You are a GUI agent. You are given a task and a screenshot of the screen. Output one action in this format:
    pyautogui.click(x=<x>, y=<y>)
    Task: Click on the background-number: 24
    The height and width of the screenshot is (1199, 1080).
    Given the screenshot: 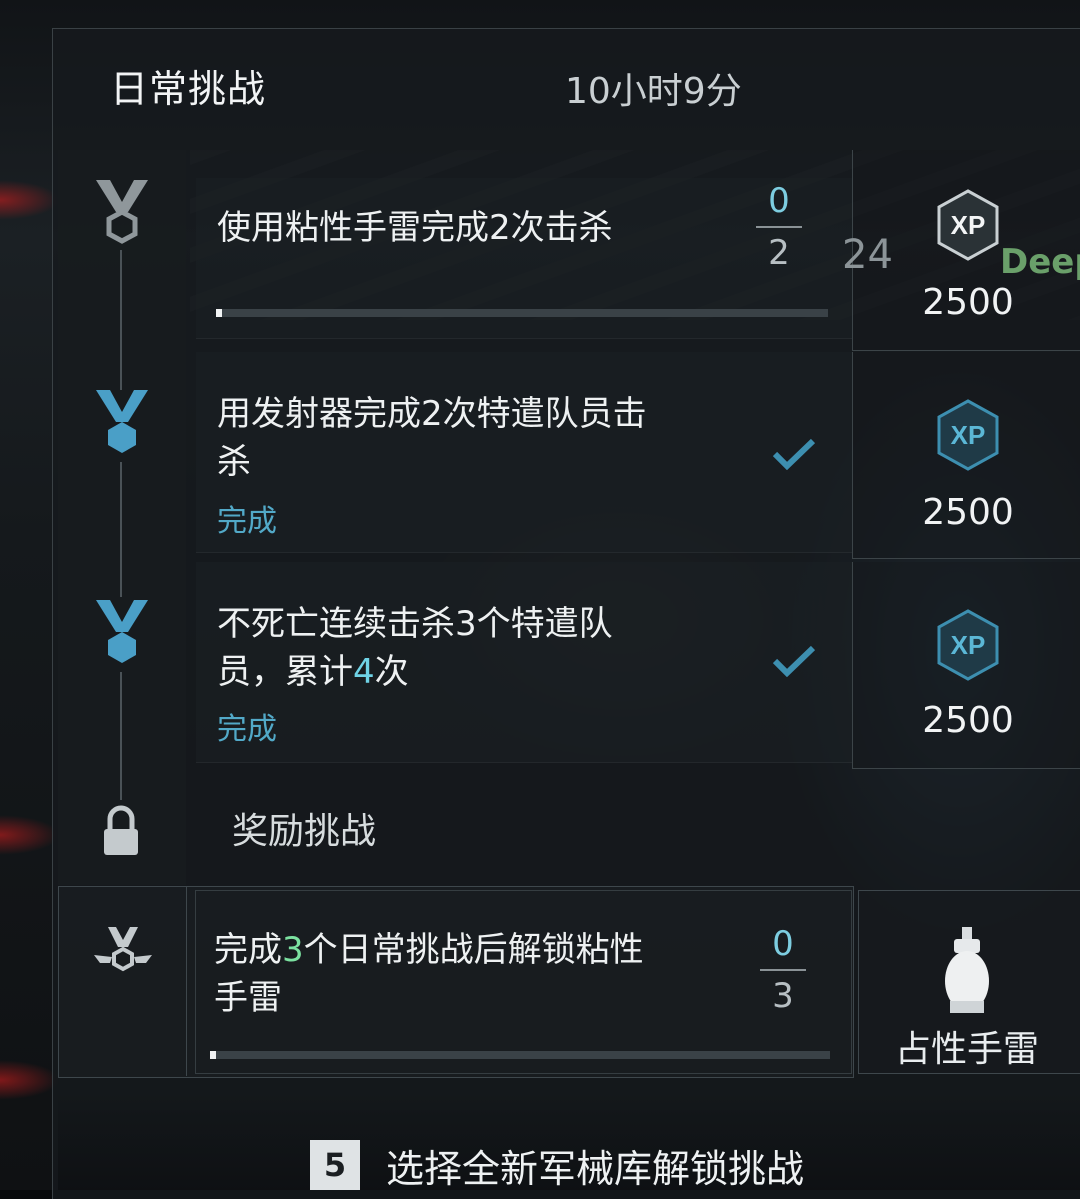 What is the action you would take?
    pyautogui.click(x=867, y=255)
    